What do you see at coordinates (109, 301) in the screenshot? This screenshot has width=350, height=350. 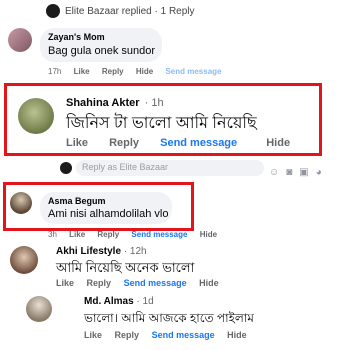 I see `comment-author: Md. Almas` at bounding box center [109, 301].